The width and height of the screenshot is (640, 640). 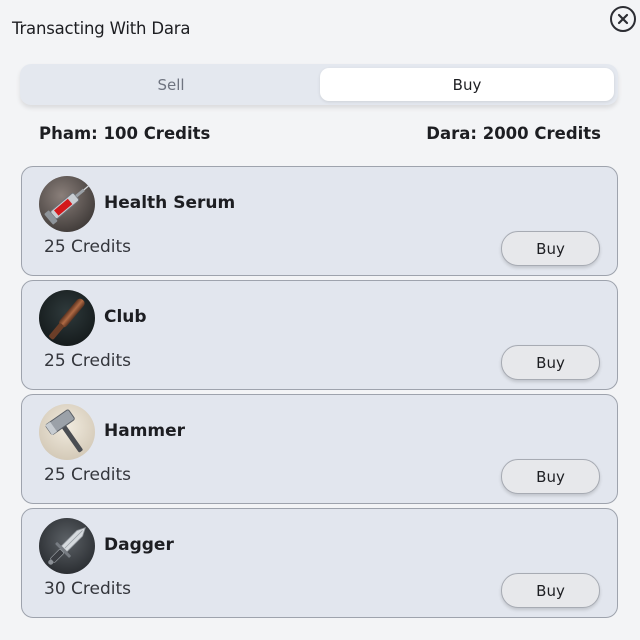 I want to click on item-name: Hammer, so click(x=145, y=431).